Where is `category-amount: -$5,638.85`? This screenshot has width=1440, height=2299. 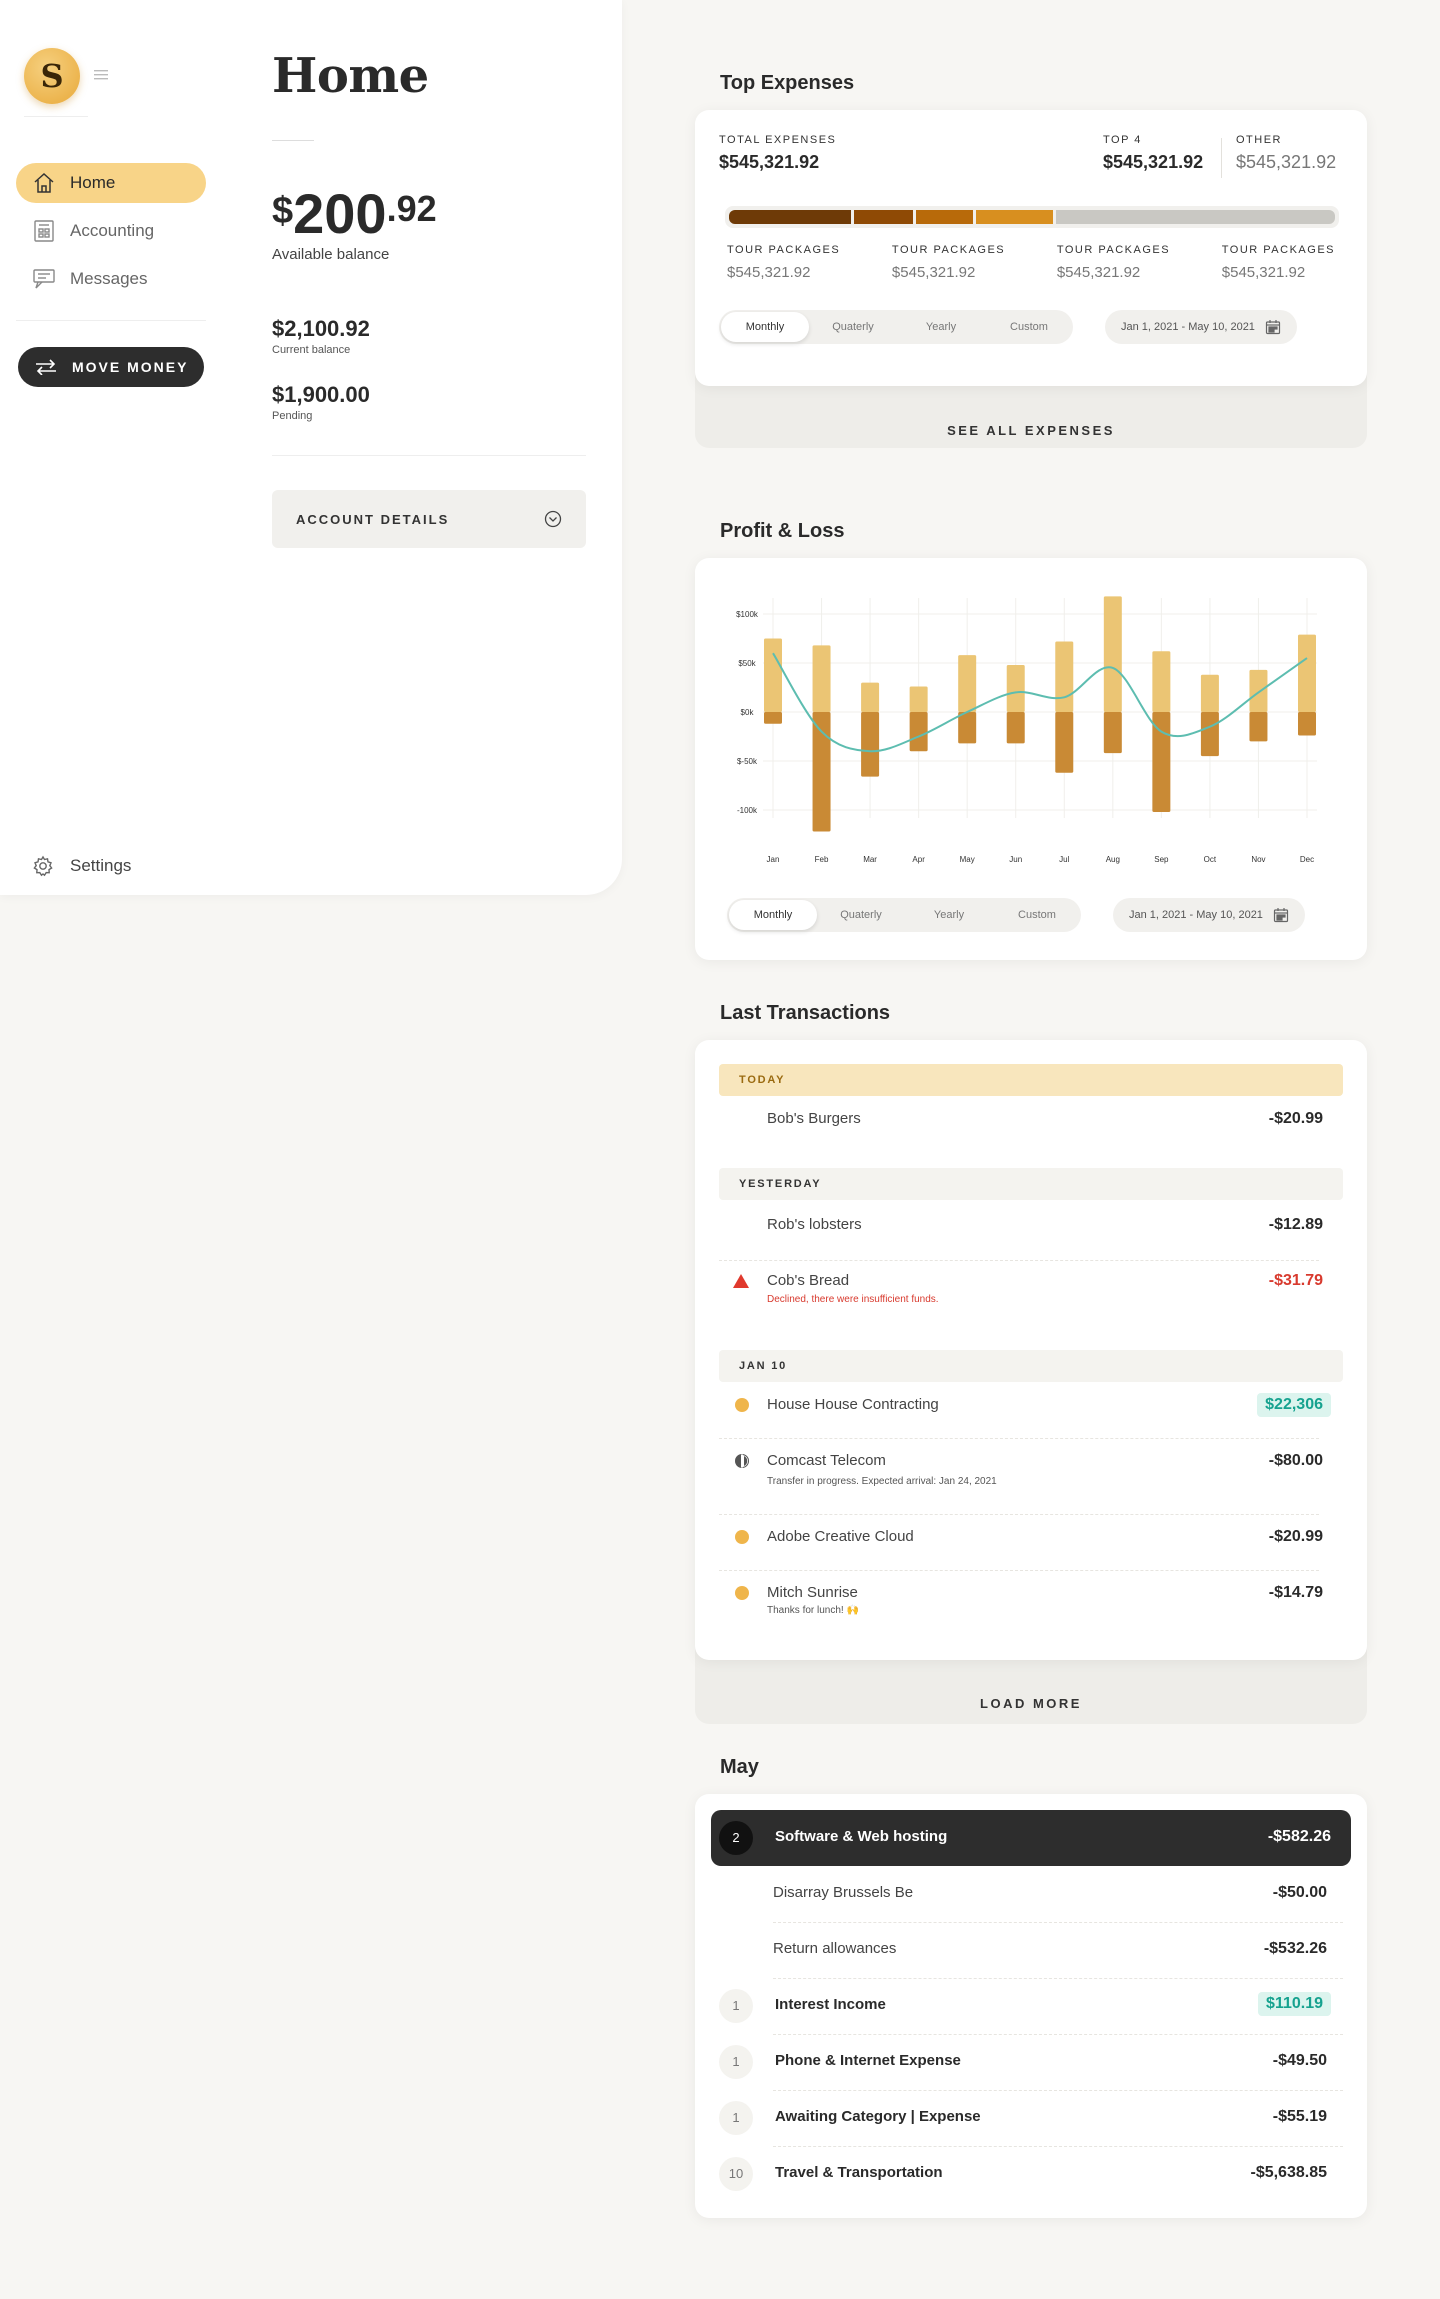 category-amount: -$5,638.85 is located at coordinates (1288, 2172).